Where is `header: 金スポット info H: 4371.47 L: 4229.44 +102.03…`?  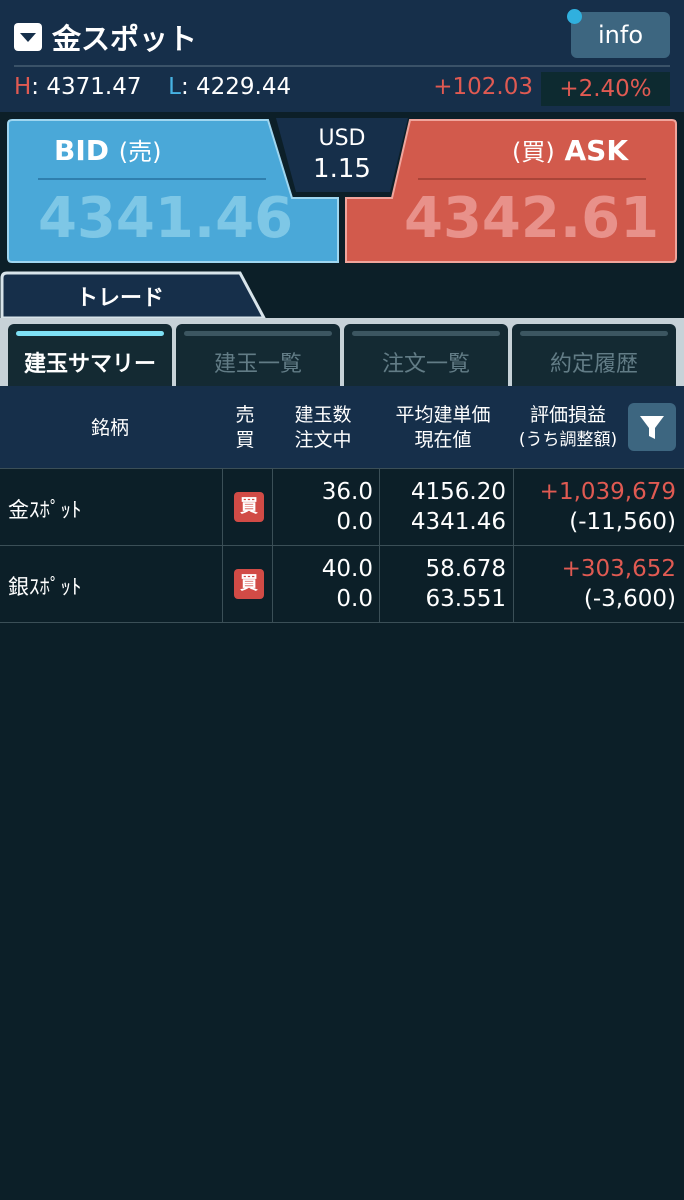
header: 金スポット info H: 4371.47 L: 4229.44 +102.03… is located at coordinates (342, 56).